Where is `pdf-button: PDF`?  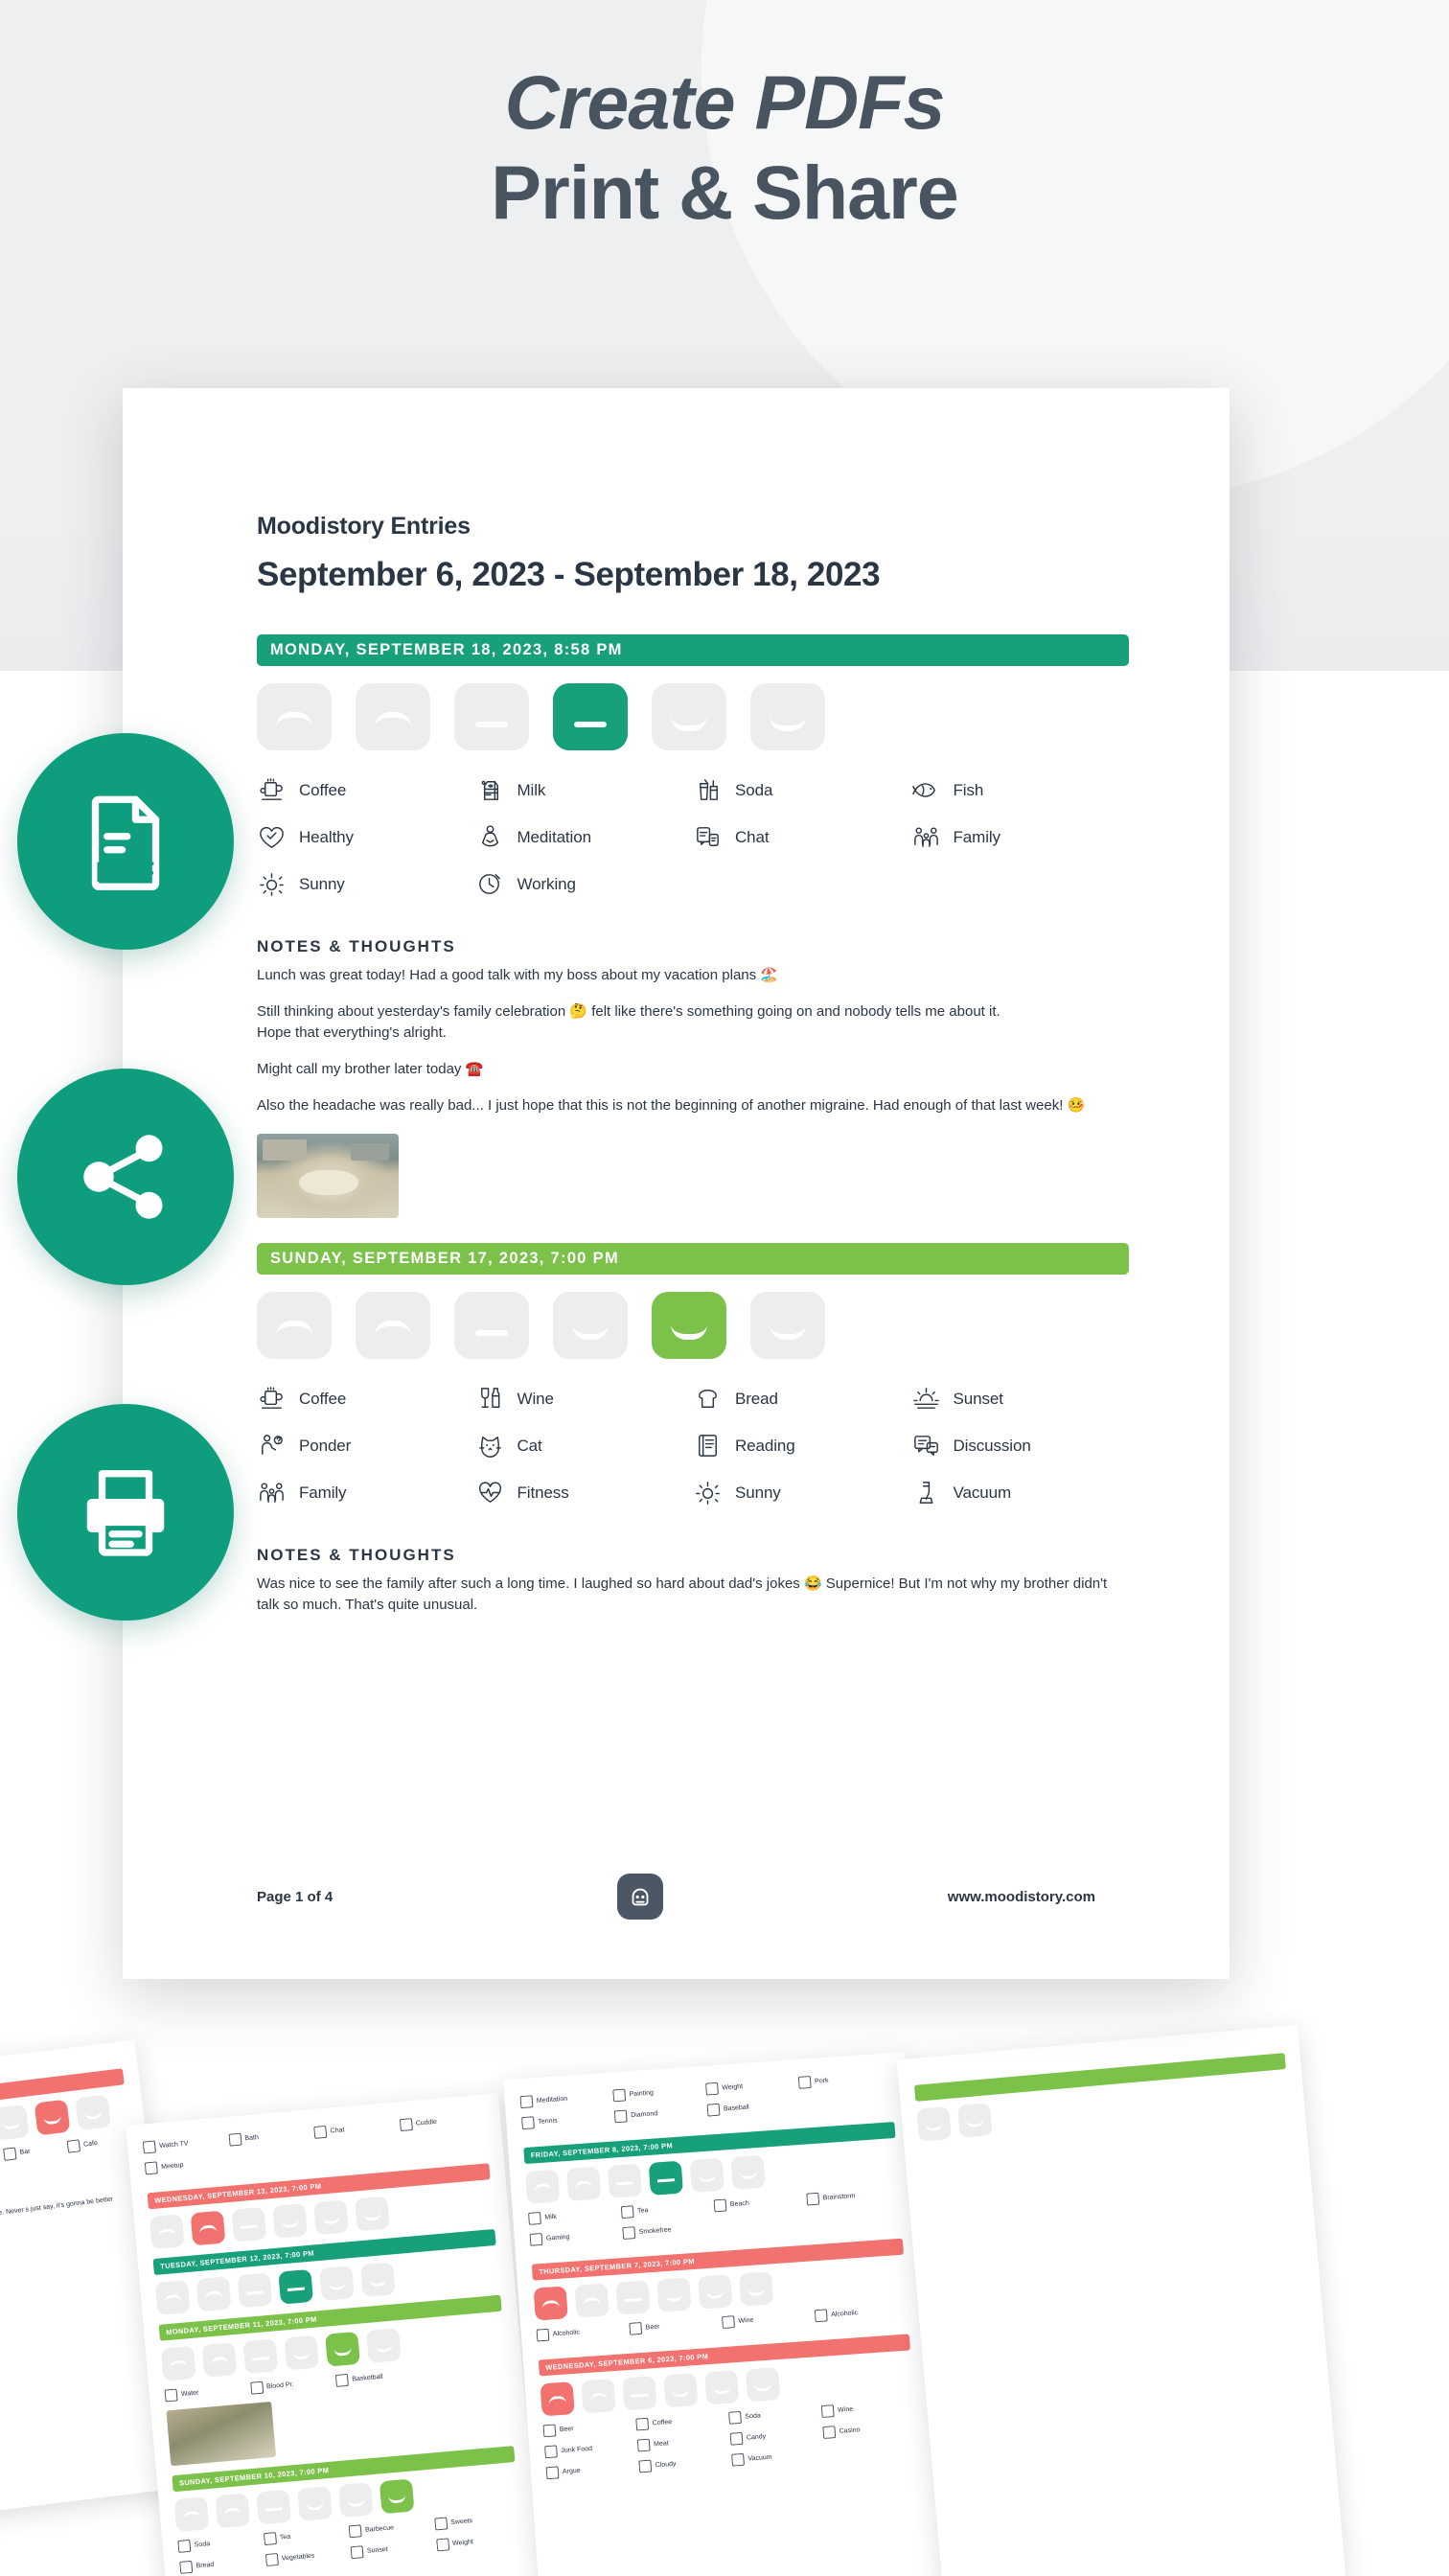 pdf-button: PDF is located at coordinates (126, 841).